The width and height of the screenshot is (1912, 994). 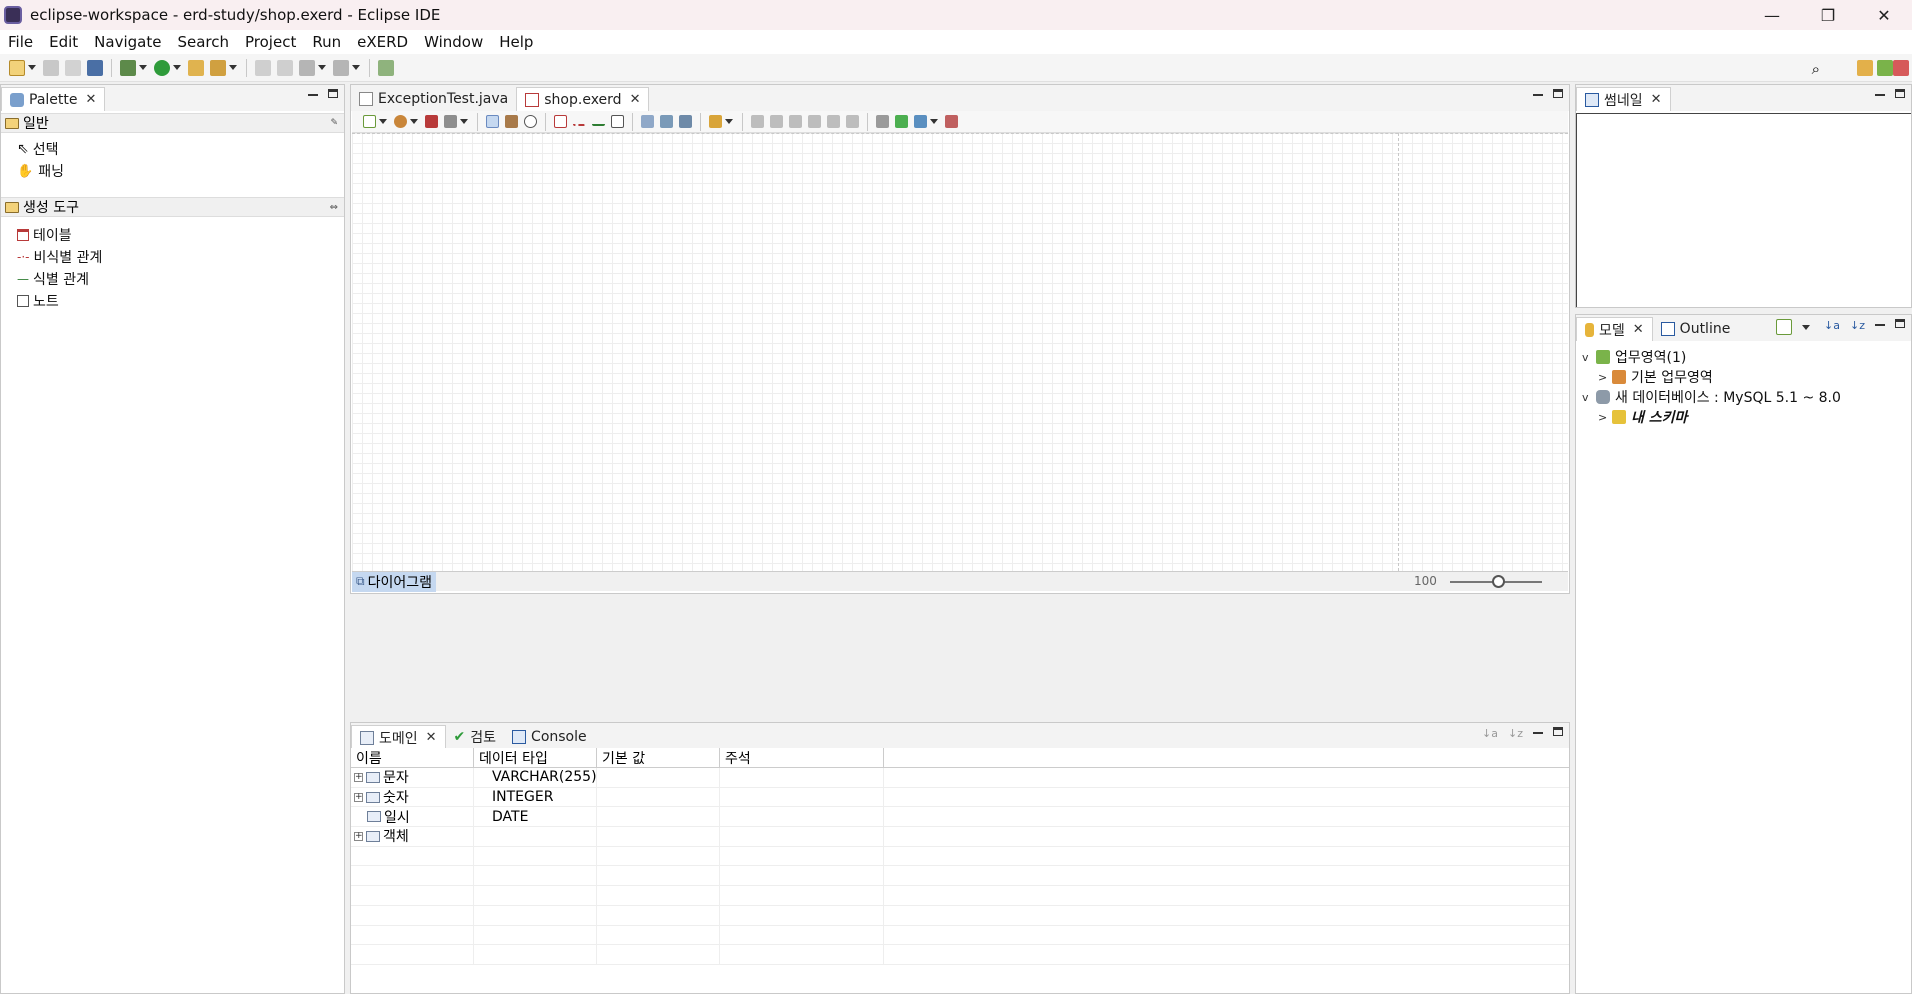 What do you see at coordinates (394, 581) in the screenshot?
I see `tab-diagram: ⧉ 다이어그램` at bounding box center [394, 581].